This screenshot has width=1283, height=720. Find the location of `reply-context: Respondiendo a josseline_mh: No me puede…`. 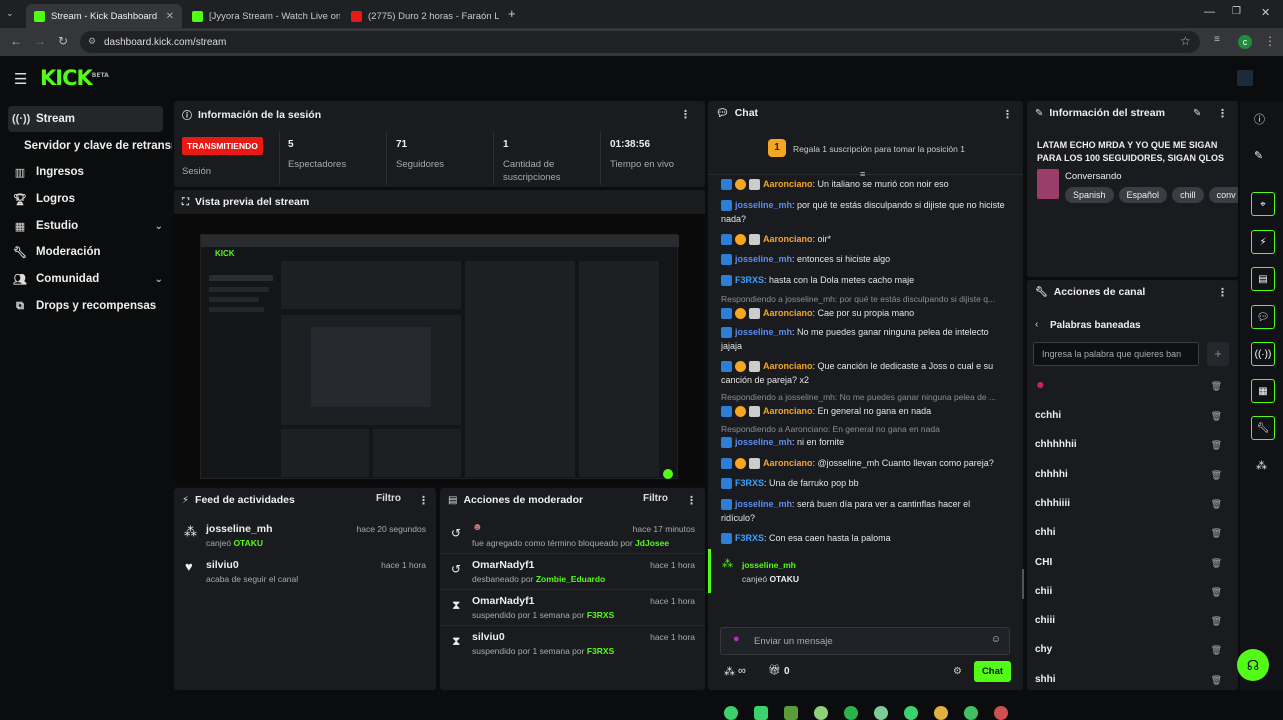

reply-context: Respondiendo a josseline_mh: No me puede… is located at coordinates (858, 397).